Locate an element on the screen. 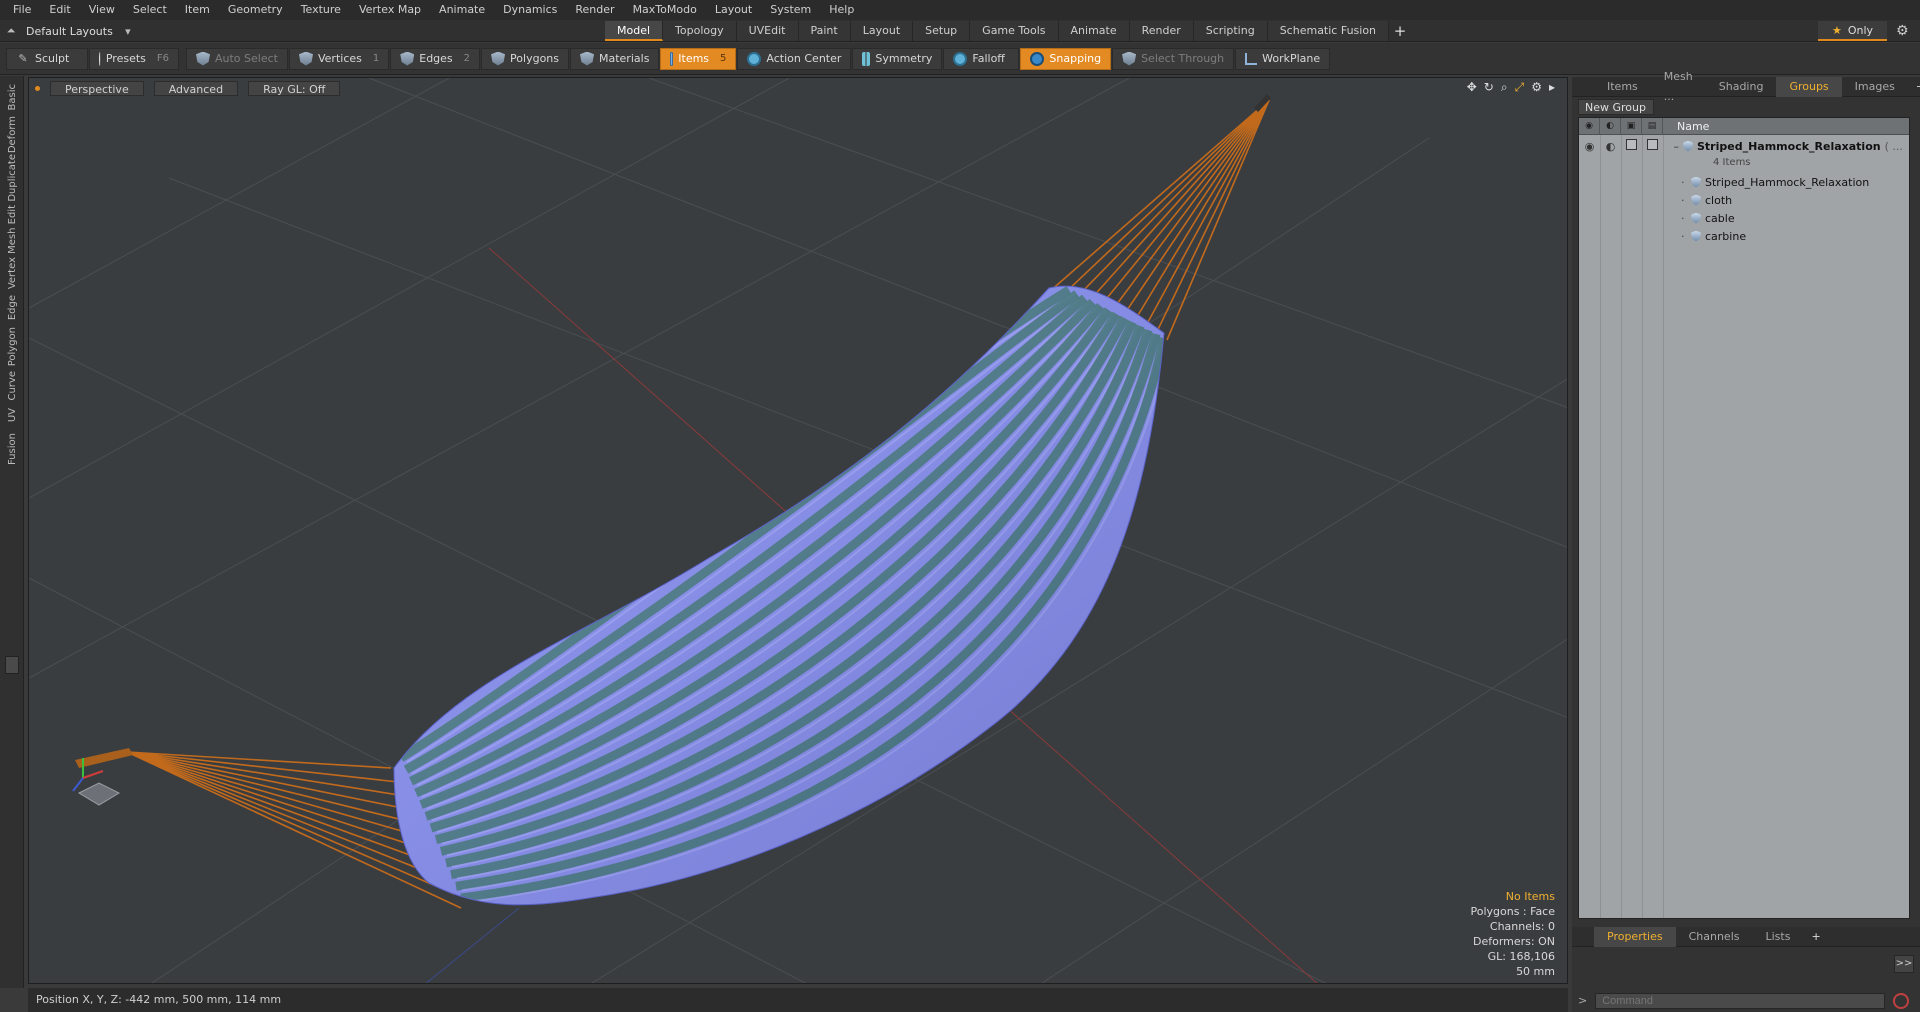  menu-geometry: Geometry is located at coordinates (255, 10).